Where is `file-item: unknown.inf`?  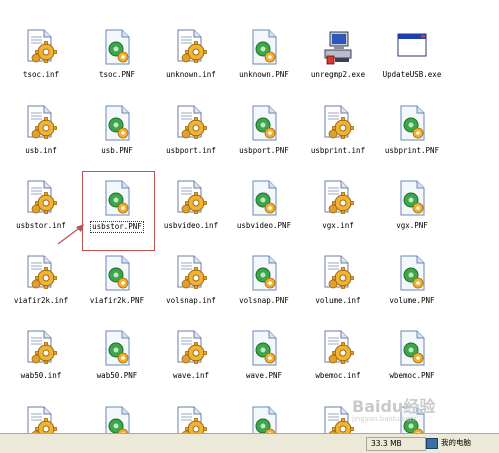 file-item: unknown.inf is located at coordinates (191, 39).